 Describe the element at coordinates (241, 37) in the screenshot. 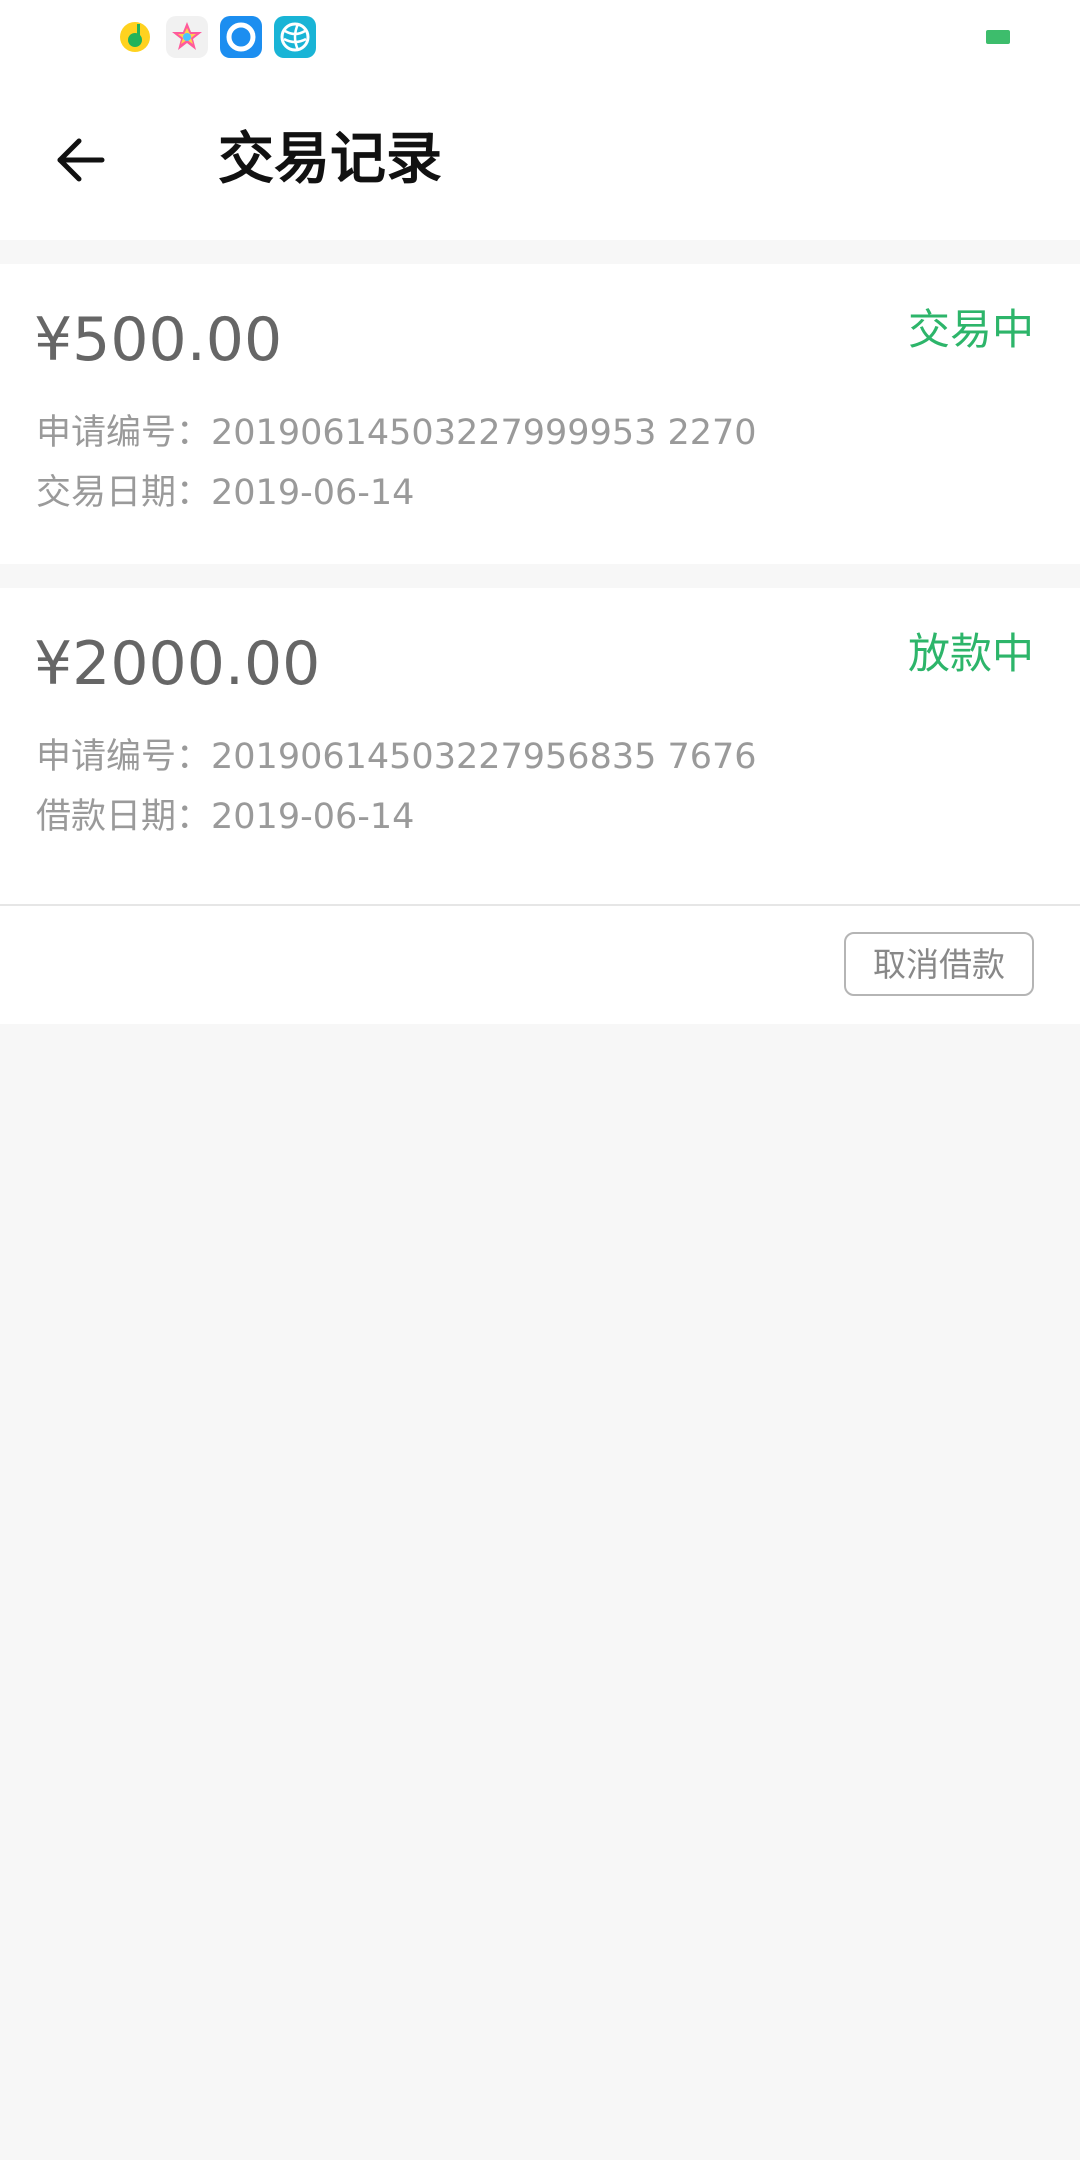

I see `browser-icon` at that location.